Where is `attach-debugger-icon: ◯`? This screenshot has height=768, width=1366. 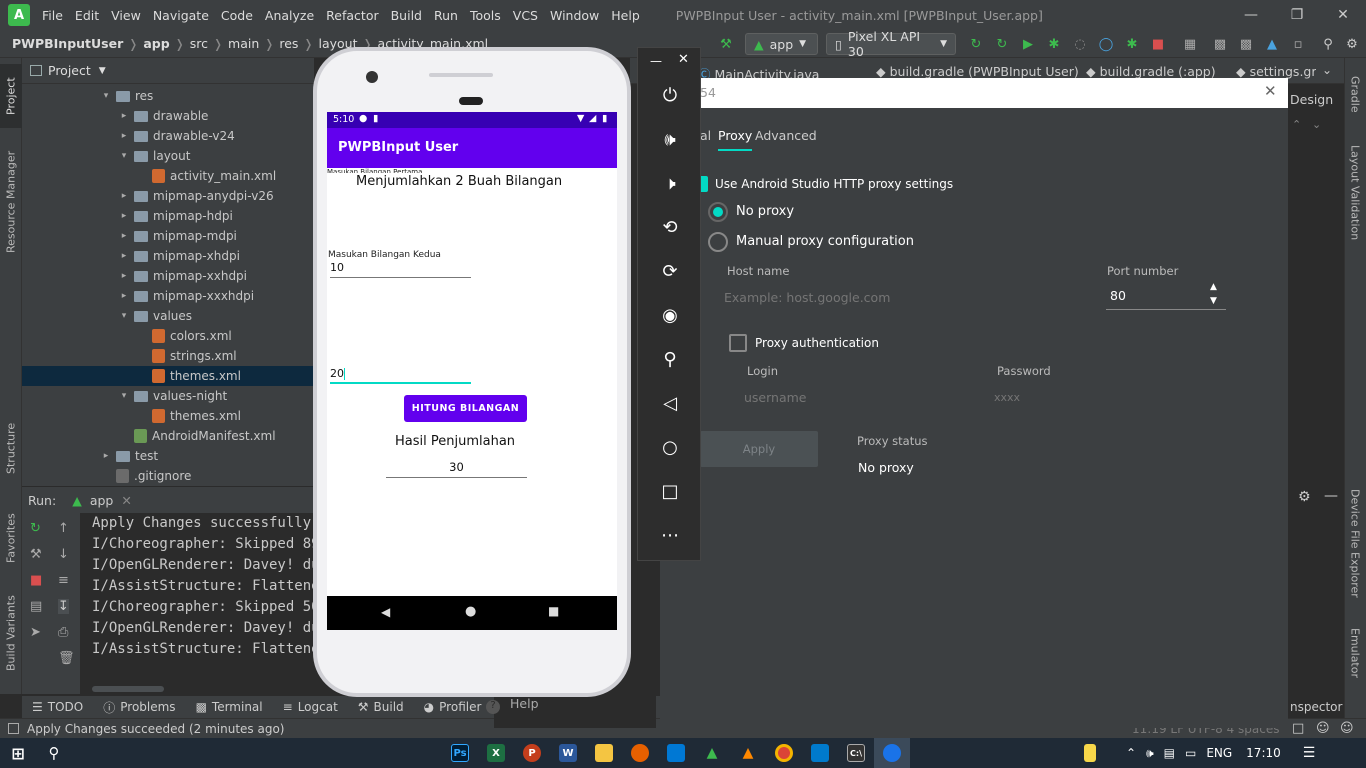
attach-debugger-icon: ◯ is located at coordinates (1106, 44).